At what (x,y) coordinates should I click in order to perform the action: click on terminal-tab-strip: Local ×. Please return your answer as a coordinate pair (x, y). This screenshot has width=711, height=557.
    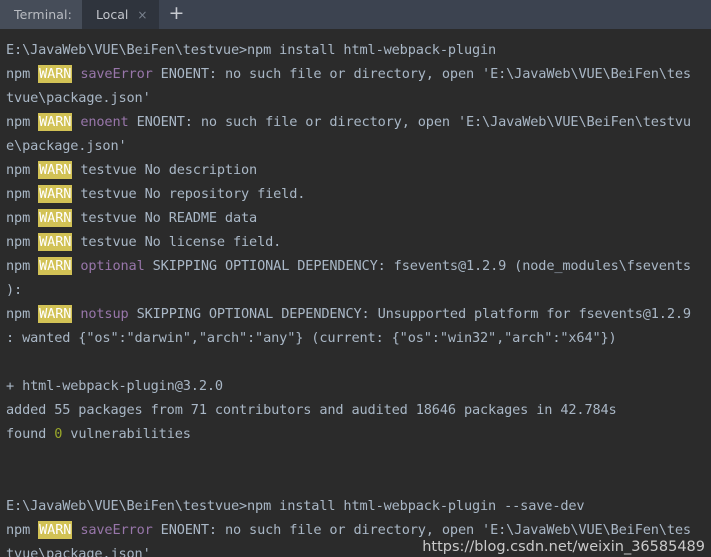
    Looking at the image, I should click on (120, 14).